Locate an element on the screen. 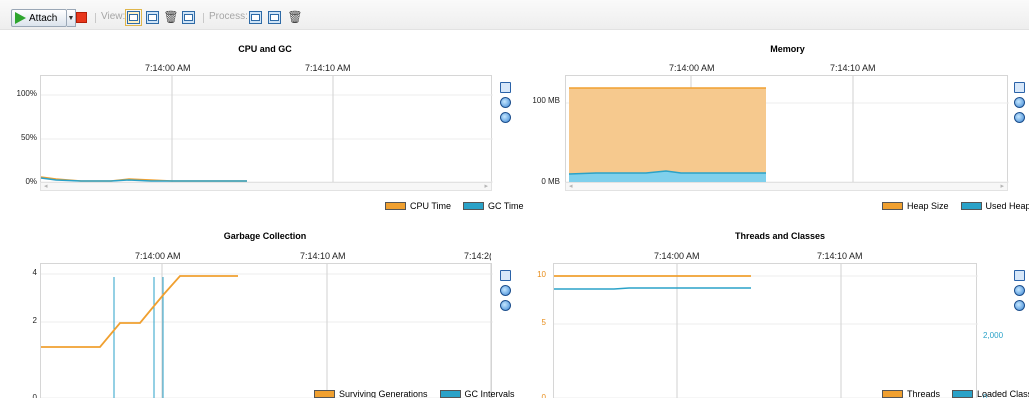  threads-legend: Threads Loaded Classes is located at coordinates (951, 393).